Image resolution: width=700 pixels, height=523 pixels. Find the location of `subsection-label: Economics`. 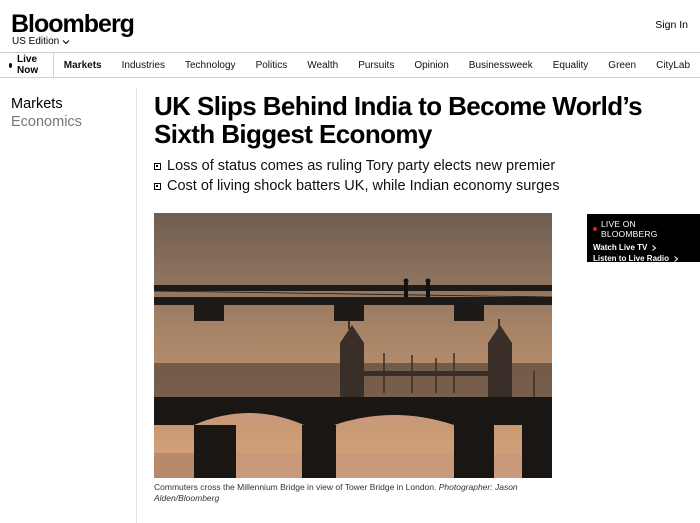

subsection-label: Economics is located at coordinates (46, 122).